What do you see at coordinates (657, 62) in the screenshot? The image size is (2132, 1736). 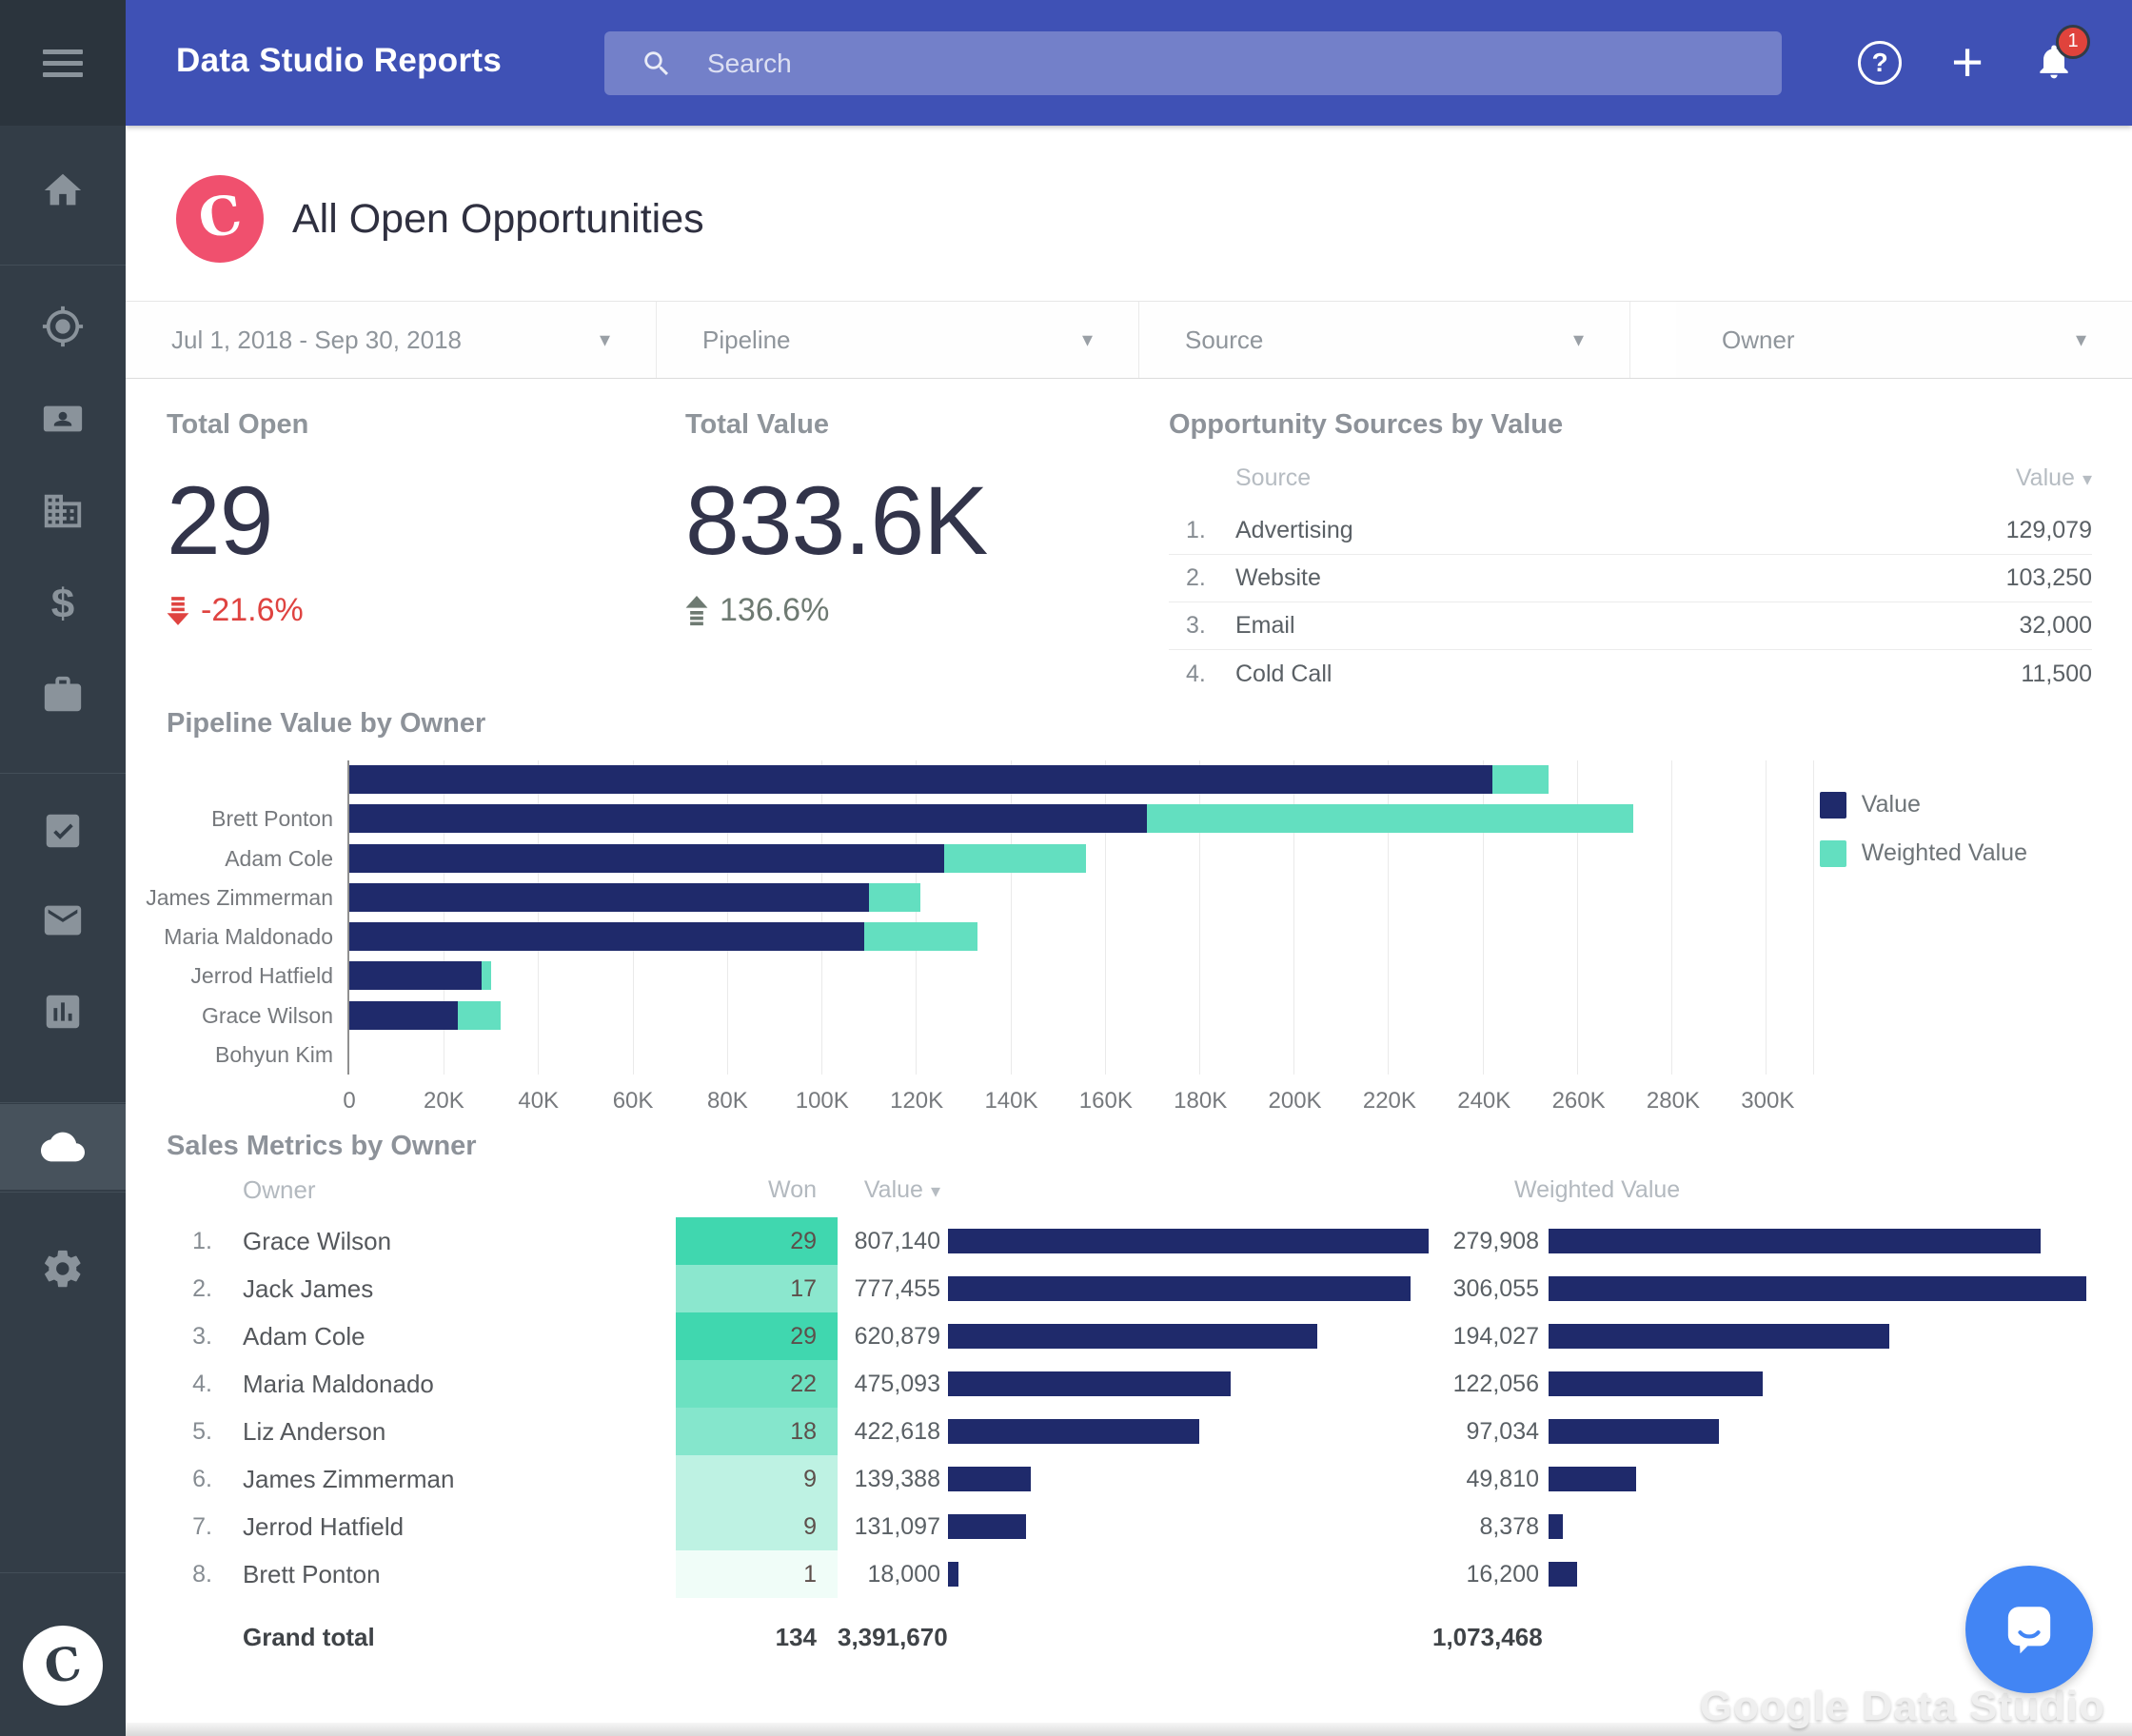 I see `search-icon` at bounding box center [657, 62].